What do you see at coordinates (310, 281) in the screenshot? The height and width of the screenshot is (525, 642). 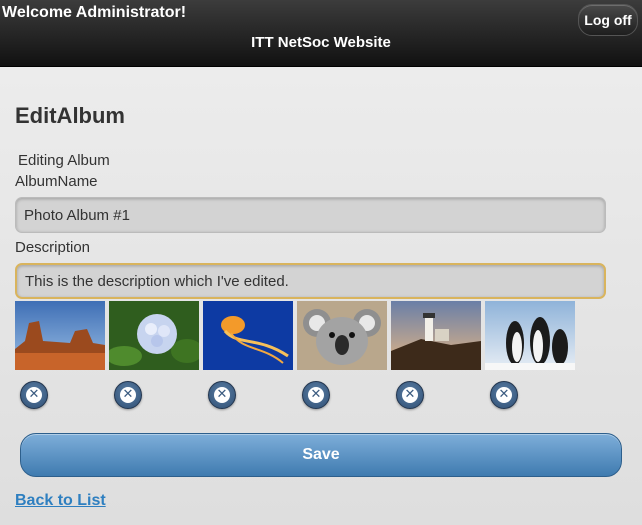 I see `description-input` at bounding box center [310, 281].